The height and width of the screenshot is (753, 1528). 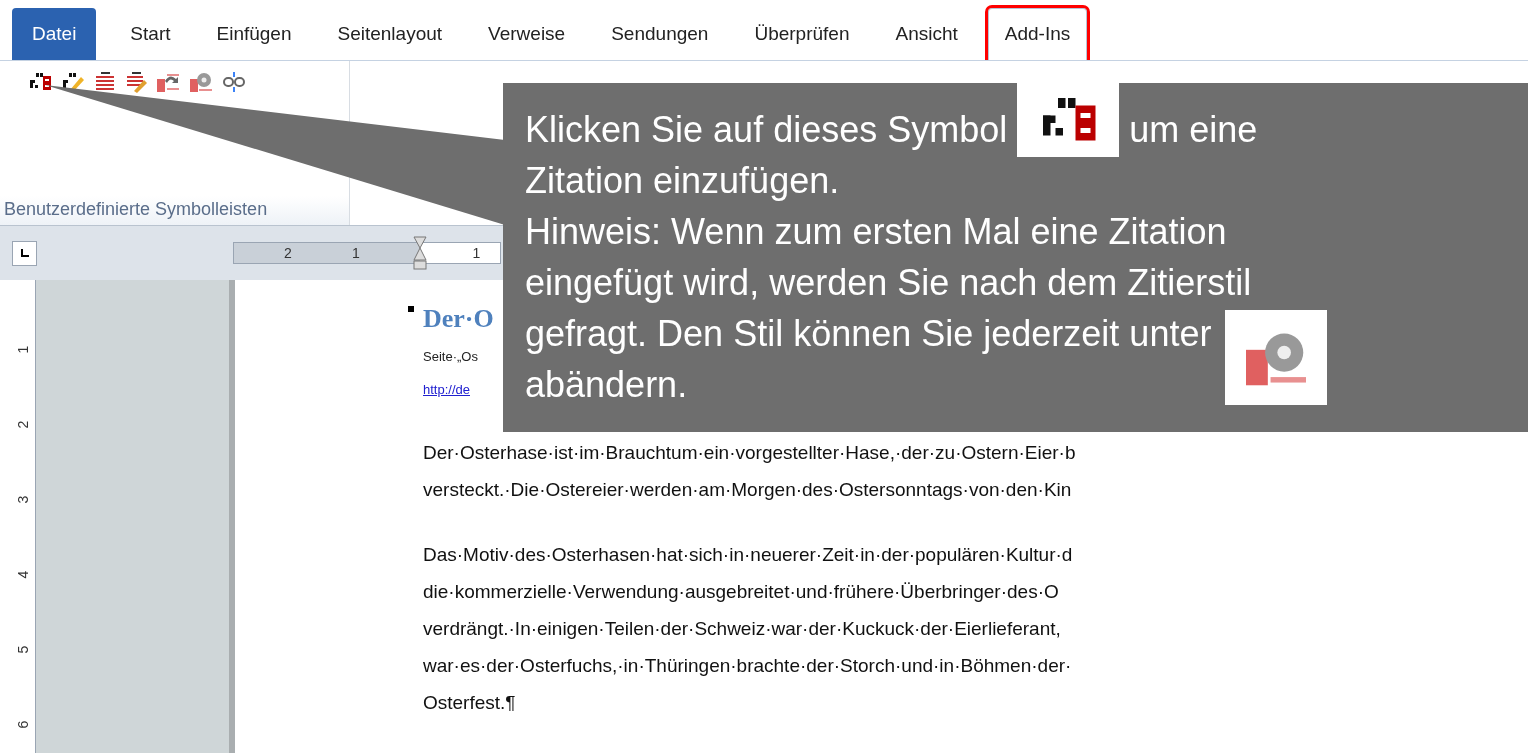 I want to click on callout-text: abändern., so click(x=606, y=384).